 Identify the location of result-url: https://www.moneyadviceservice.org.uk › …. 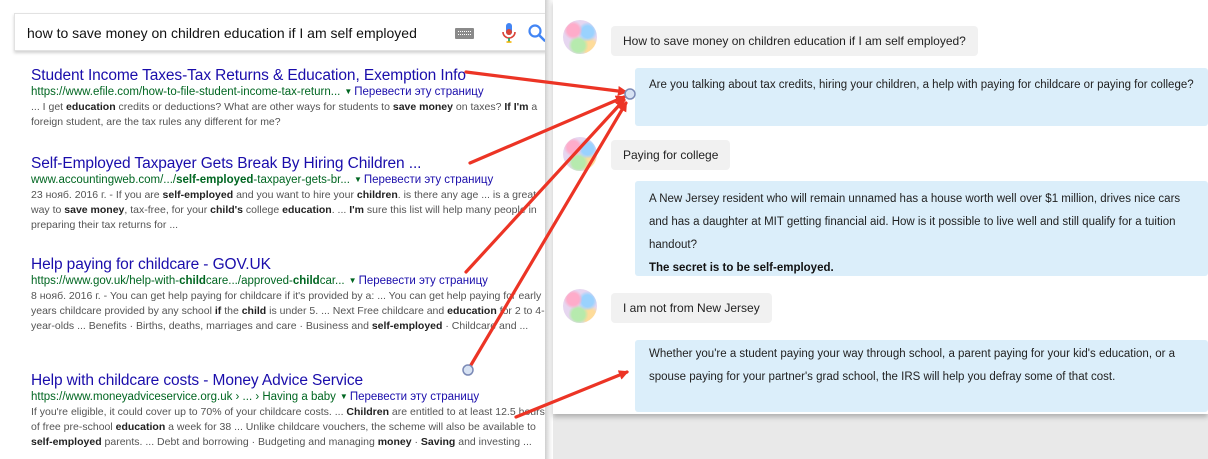
(288, 397).